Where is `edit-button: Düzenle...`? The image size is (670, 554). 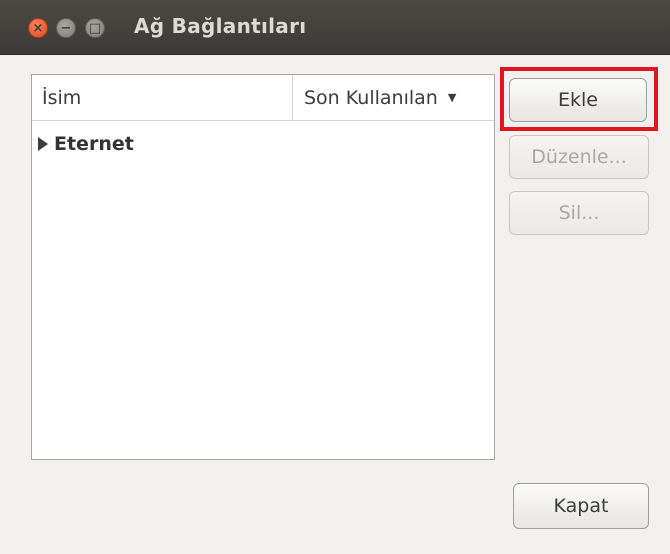
edit-button: Düzenle... is located at coordinates (579, 157).